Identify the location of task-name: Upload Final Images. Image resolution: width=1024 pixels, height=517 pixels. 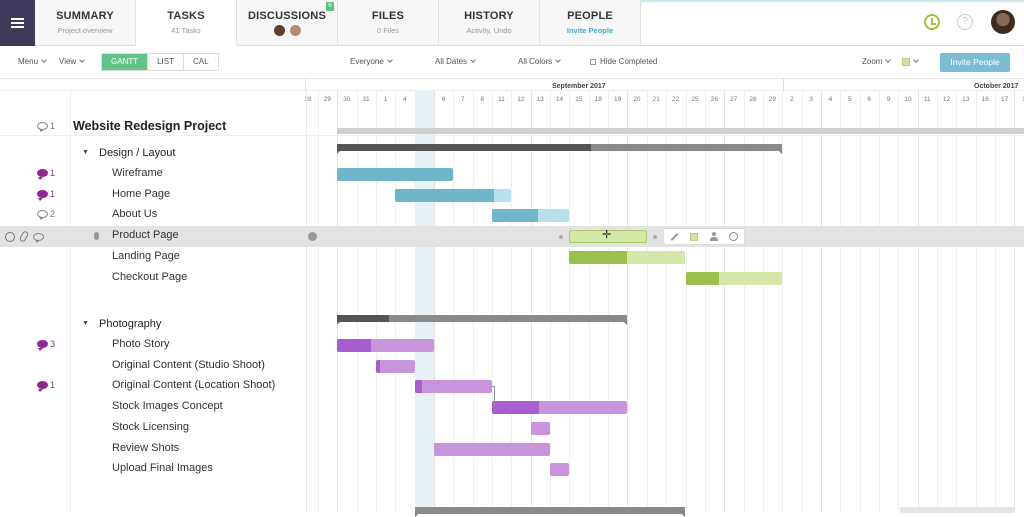
(162, 468).